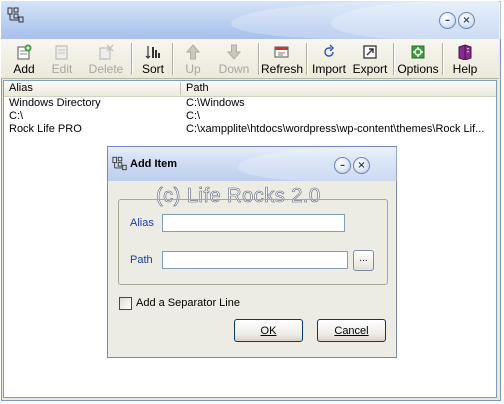  I want to click on separator-checkbox-label: Add a Separator Line, so click(188, 303).